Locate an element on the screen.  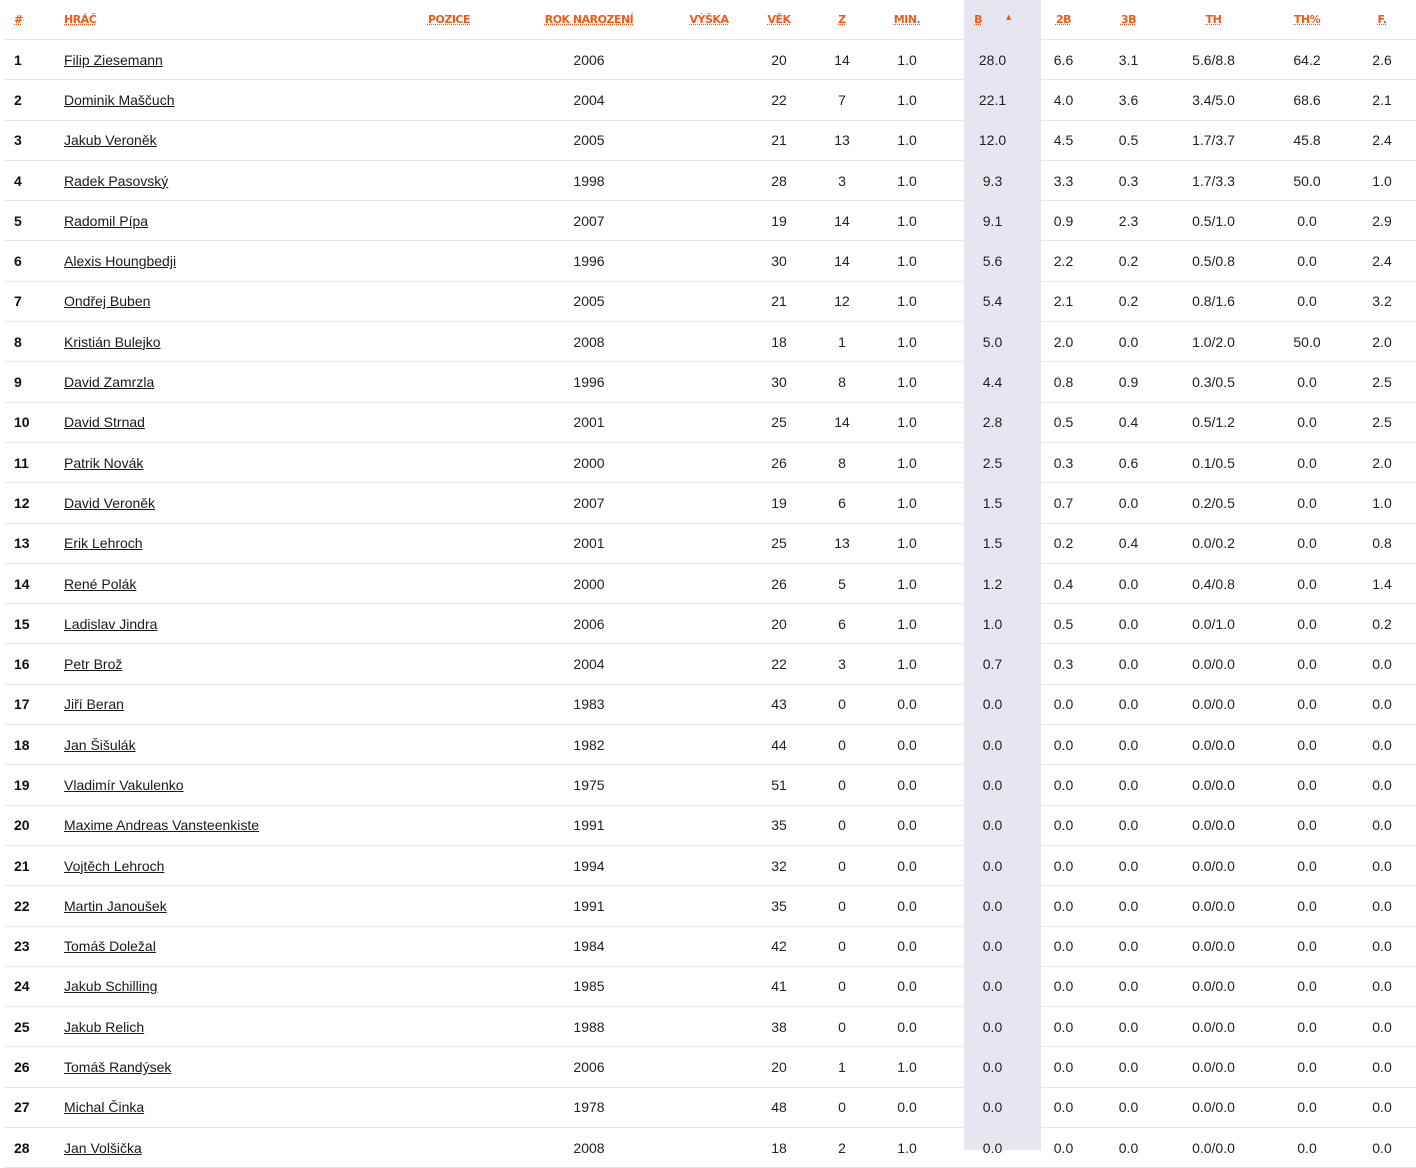
player-link: Radek Pasovský is located at coordinates (116, 181).